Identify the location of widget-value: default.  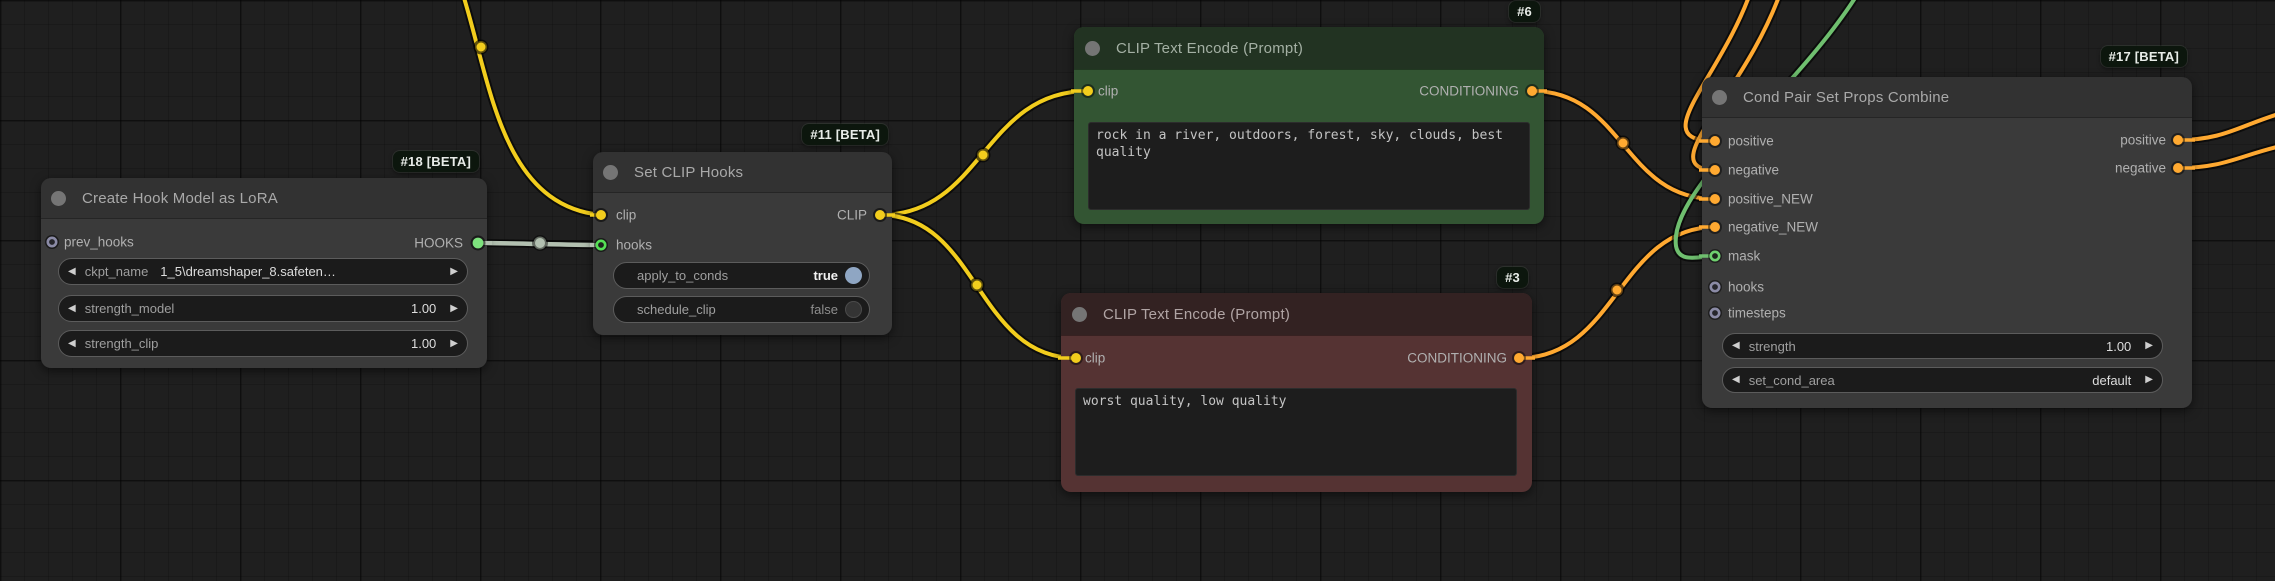
(2112, 380).